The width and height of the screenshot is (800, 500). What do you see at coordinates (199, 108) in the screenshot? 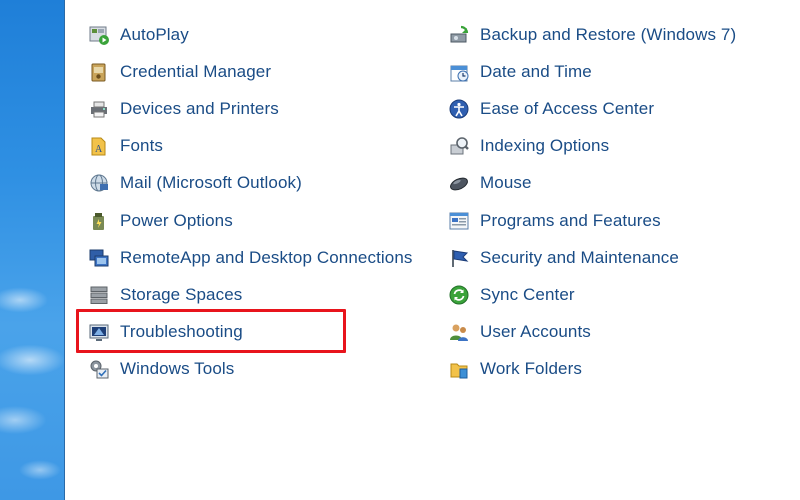
I see `control-panel-item-label: Devices and Printers` at bounding box center [199, 108].